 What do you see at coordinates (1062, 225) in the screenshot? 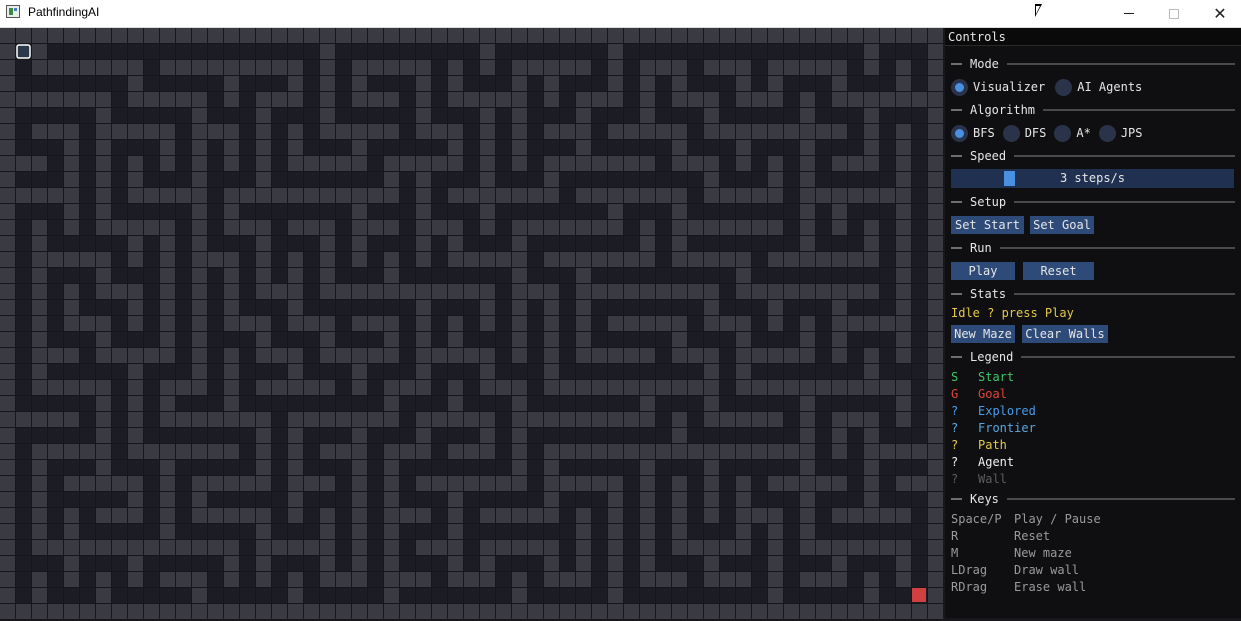
I see `set-goal-button: Set Goal` at bounding box center [1062, 225].